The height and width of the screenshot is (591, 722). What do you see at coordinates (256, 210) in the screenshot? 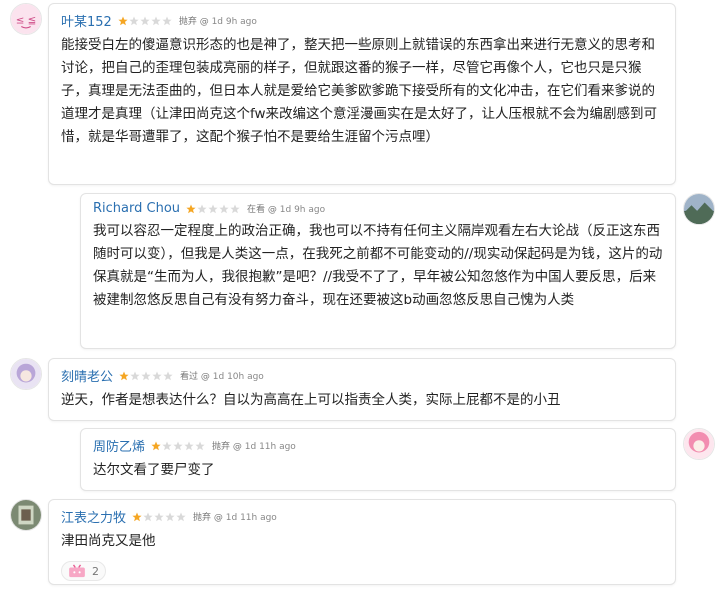
I see `watch-status: 在看` at bounding box center [256, 210].